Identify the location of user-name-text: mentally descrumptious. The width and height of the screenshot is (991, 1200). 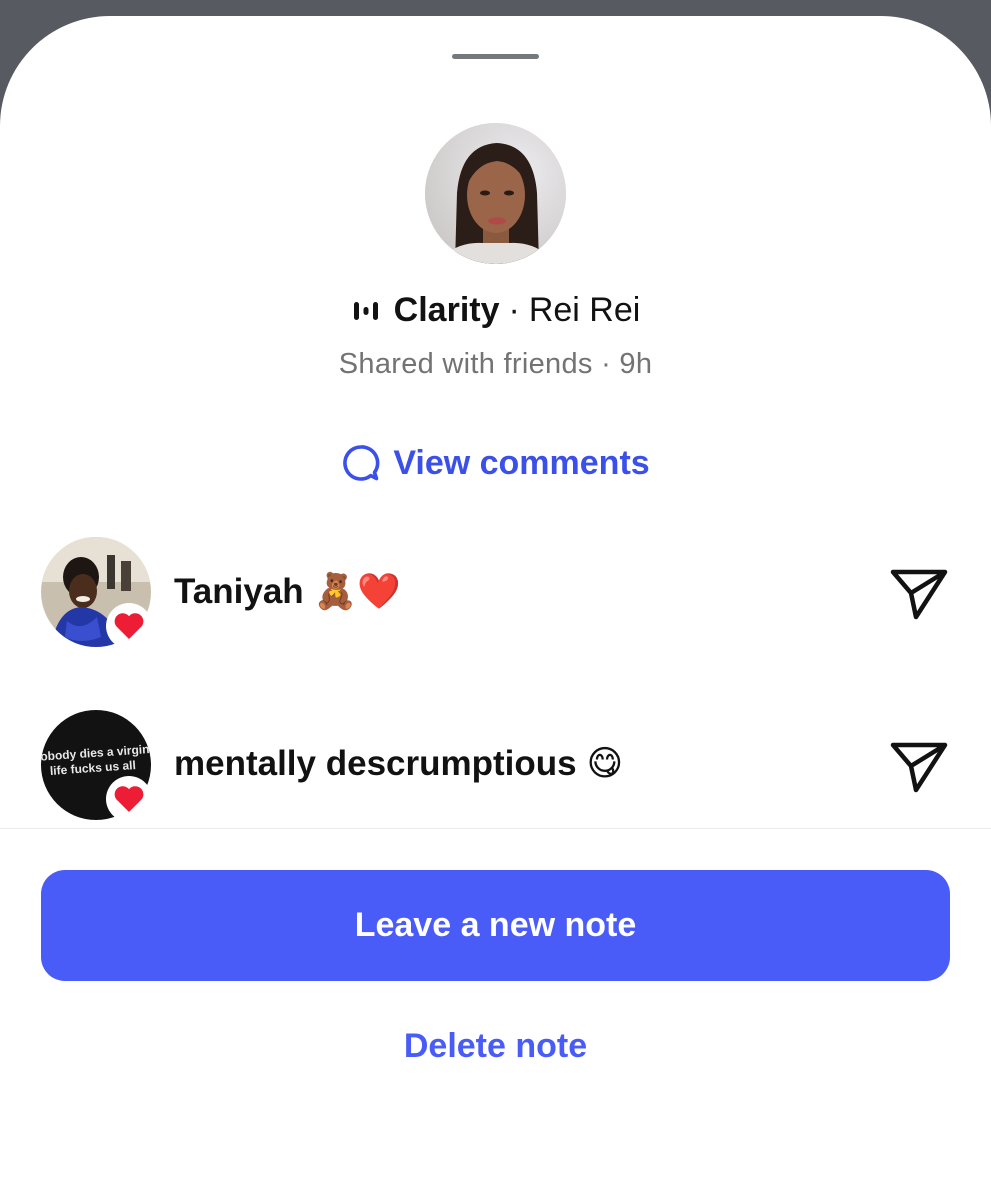
(375, 763).